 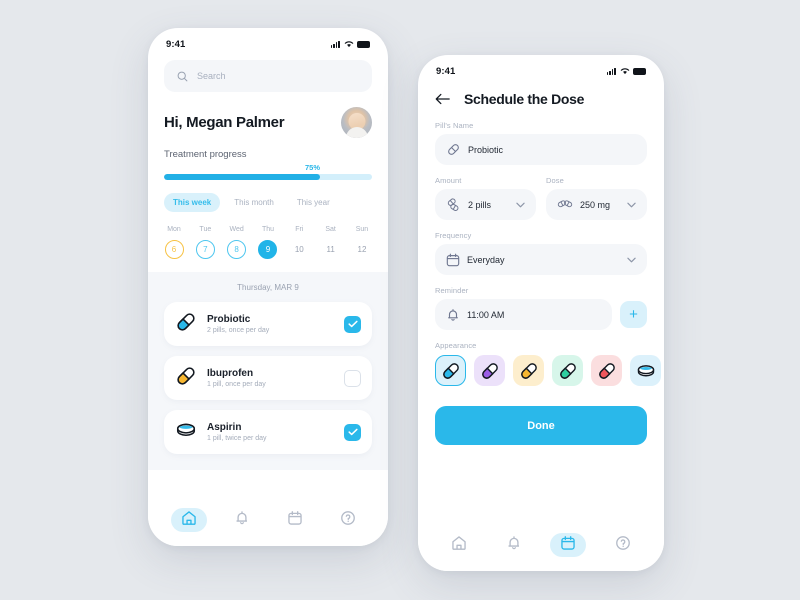 I want to click on amount-select: 2 pills, so click(x=485, y=204).